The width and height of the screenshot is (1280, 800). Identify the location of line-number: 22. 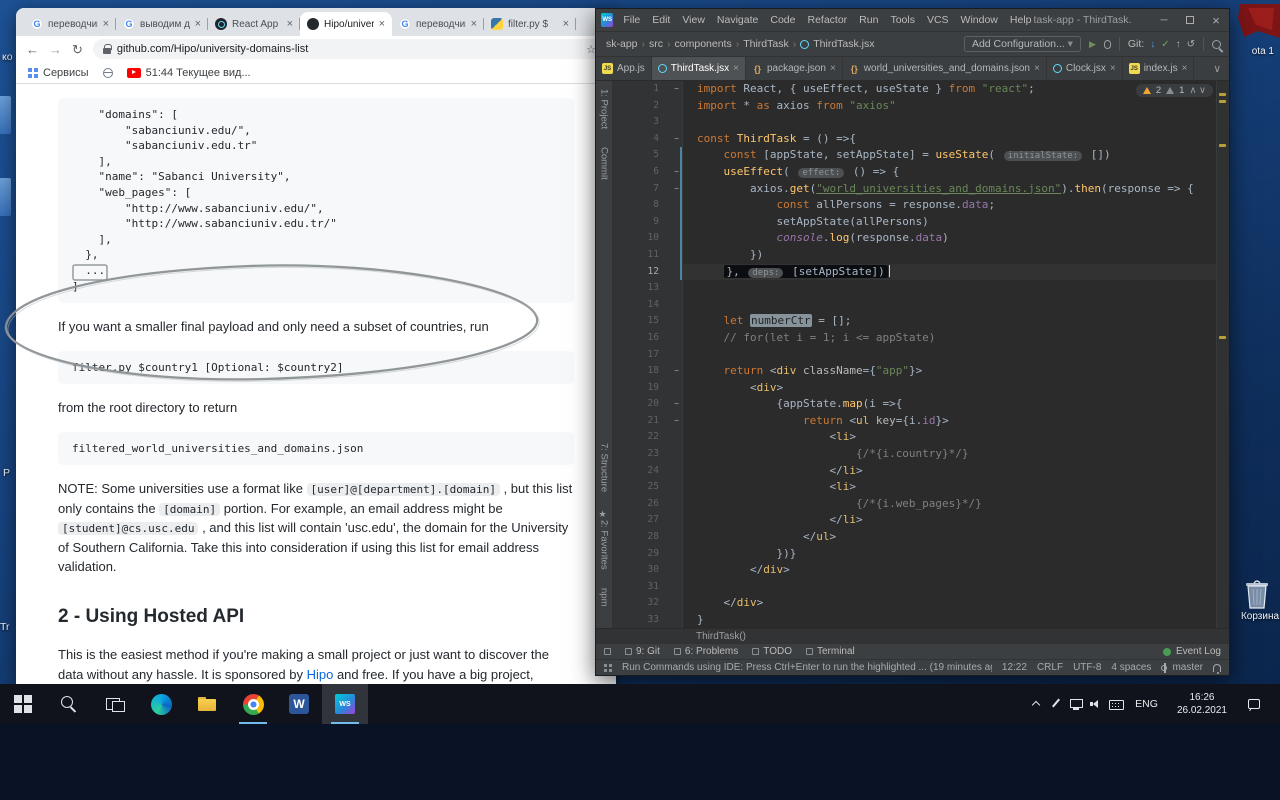
(642, 438).